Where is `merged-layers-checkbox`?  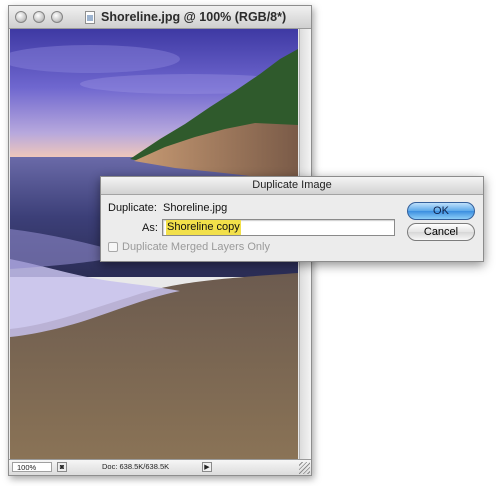
merged-layers-checkbox is located at coordinates (113, 247).